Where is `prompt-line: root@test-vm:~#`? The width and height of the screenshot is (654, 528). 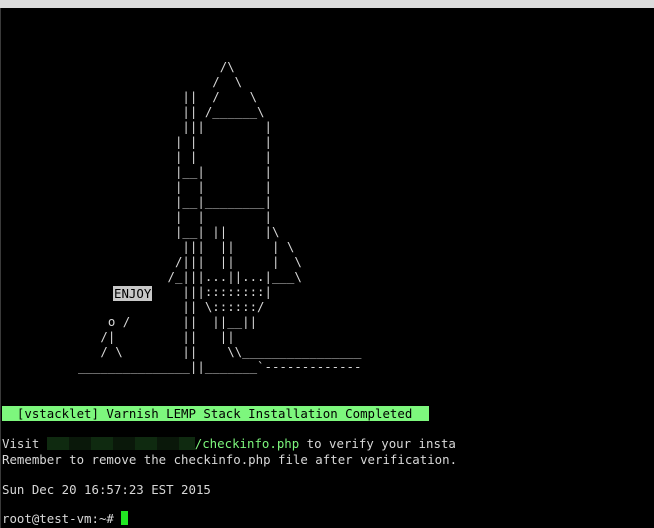
prompt-line: root@test-vm:~# is located at coordinates (65, 518).